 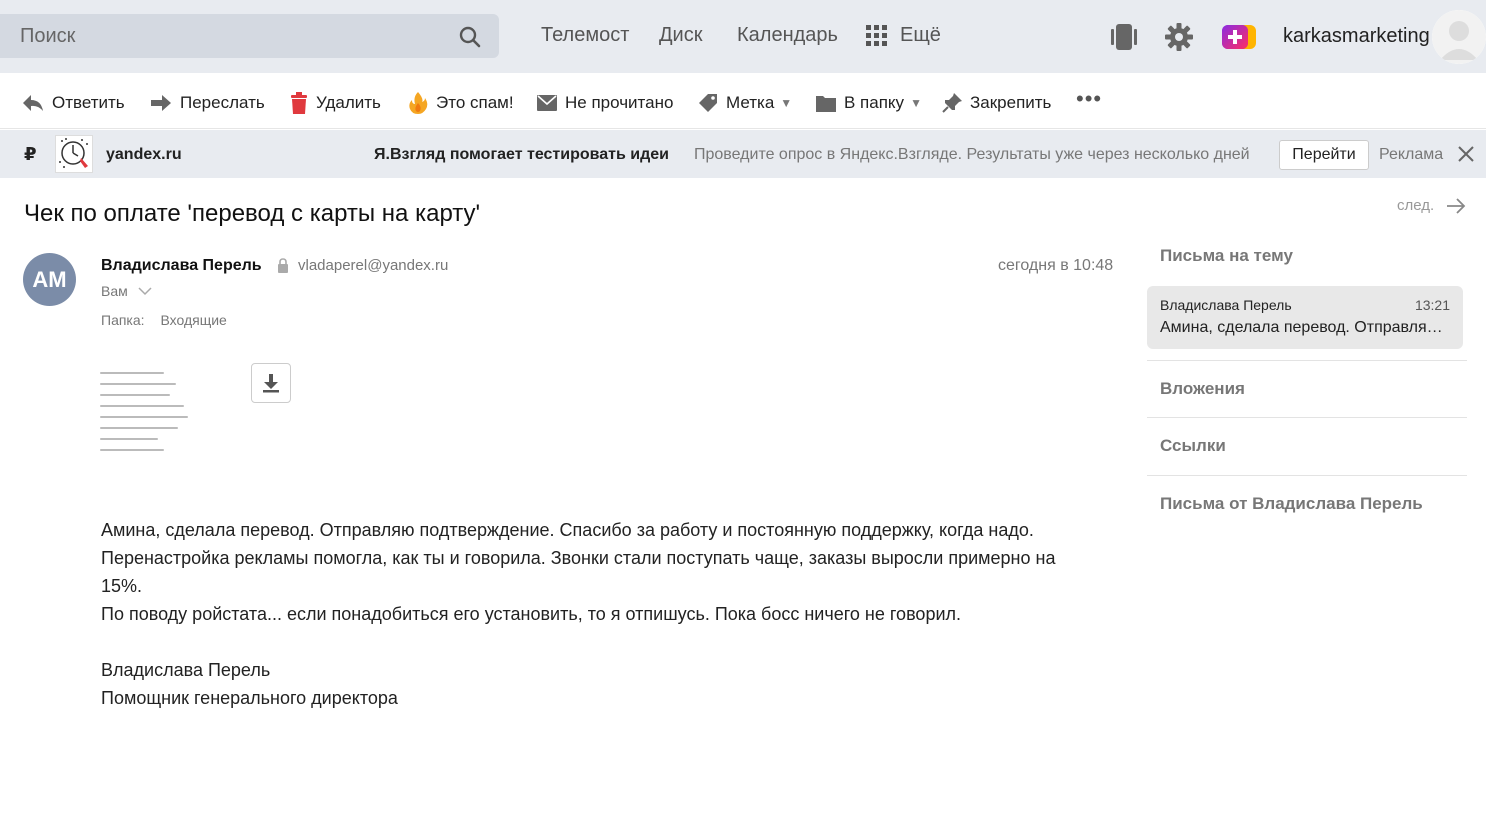 I want to click on forward-button: Переслать, so click(x=207, y=103).